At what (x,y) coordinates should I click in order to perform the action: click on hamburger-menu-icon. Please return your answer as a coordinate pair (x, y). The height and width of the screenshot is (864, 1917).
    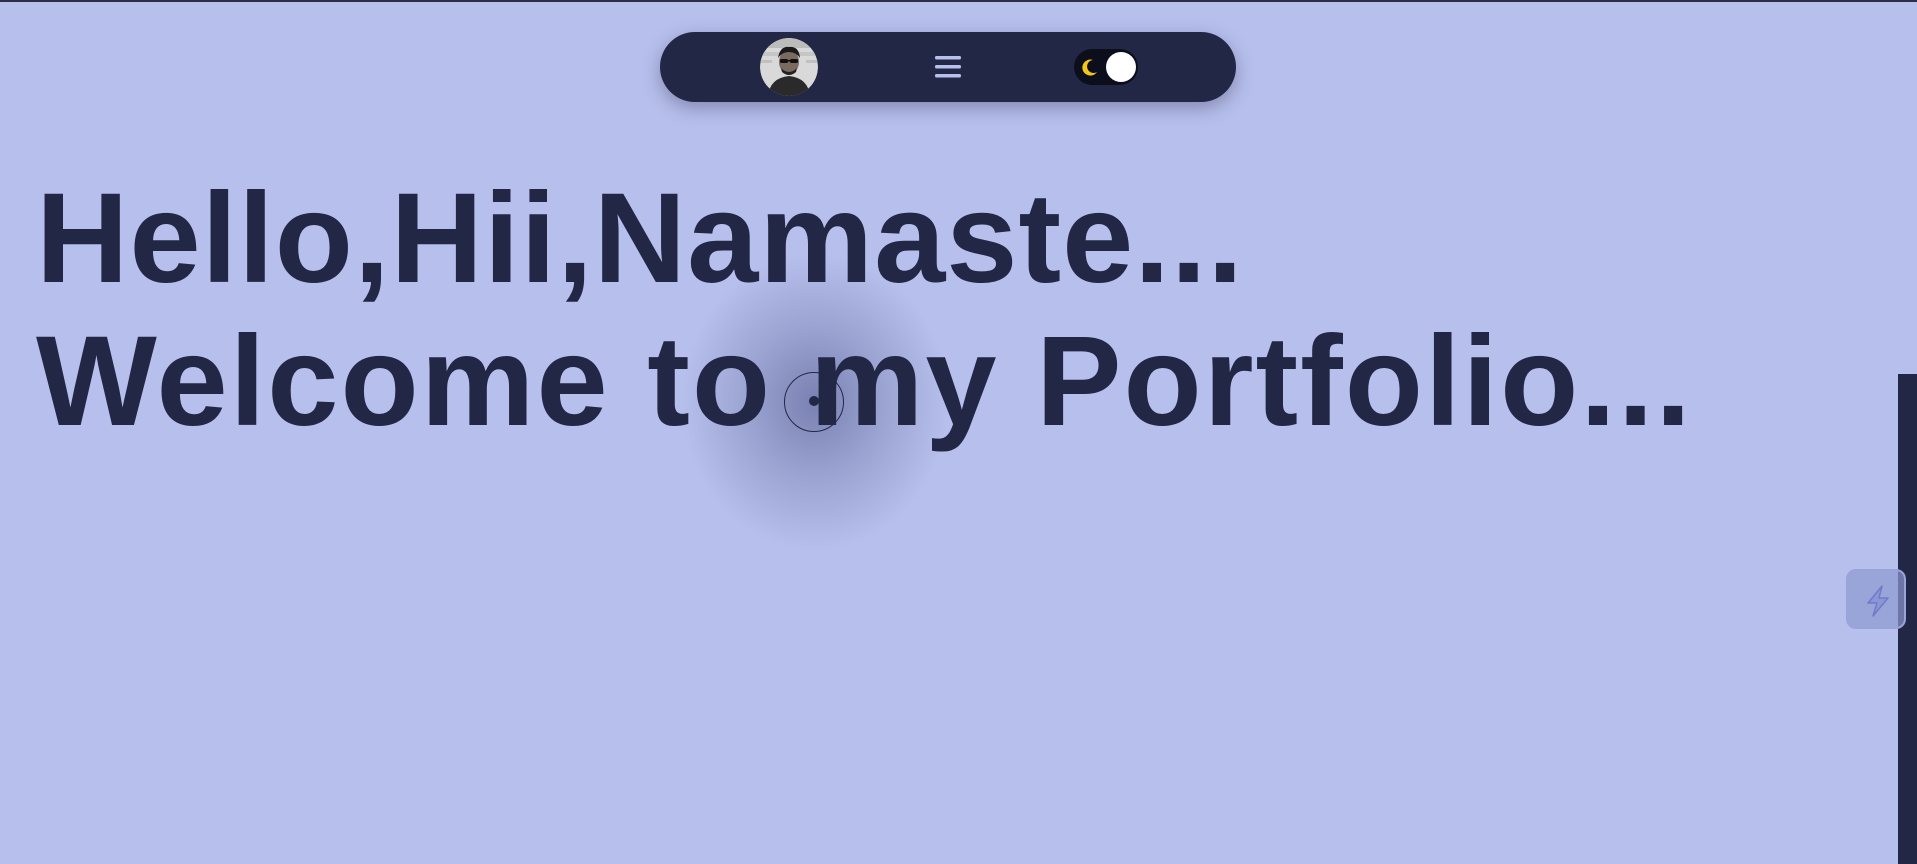
    Looking at the image, I should click on (948, 67).